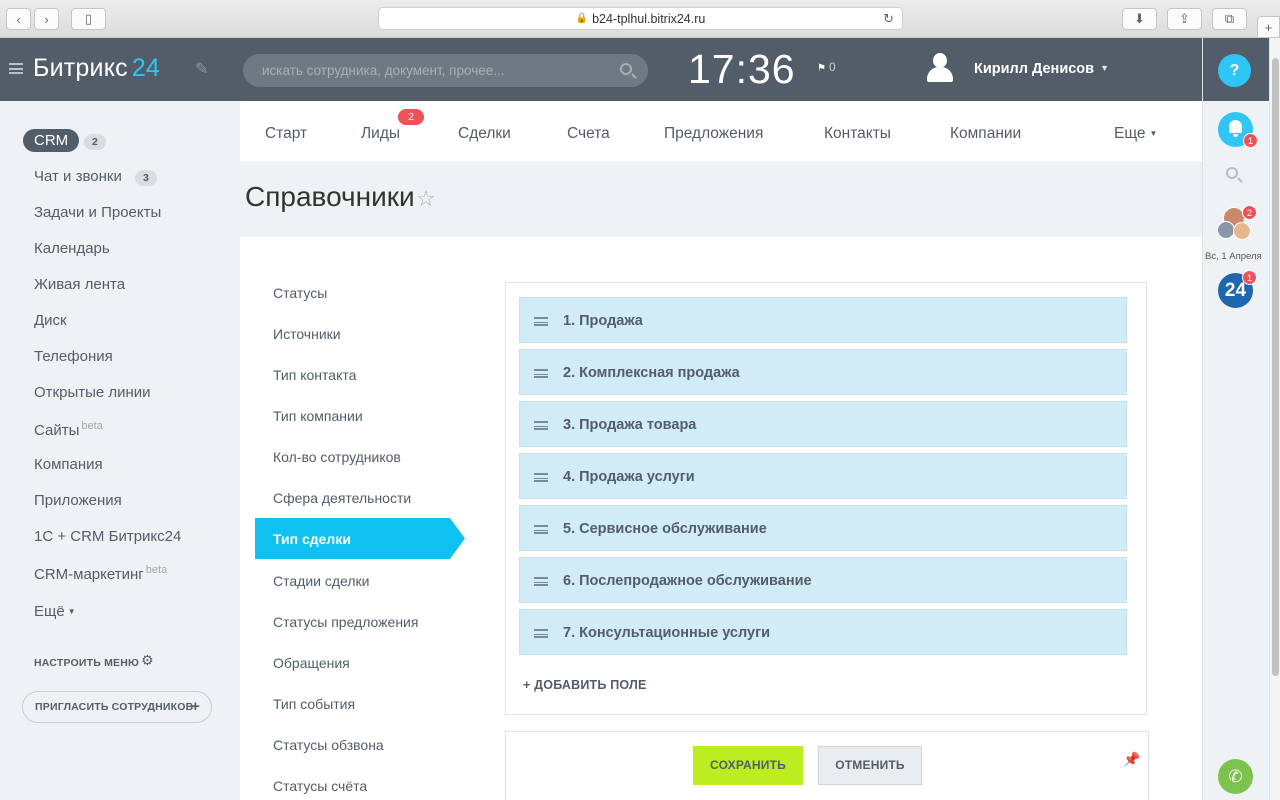 The height and width of the screenshot is (800, 1280). I want to click on add-field-link: + ДОБАВИТЬ ПОЛЕ, so click(585, 685).